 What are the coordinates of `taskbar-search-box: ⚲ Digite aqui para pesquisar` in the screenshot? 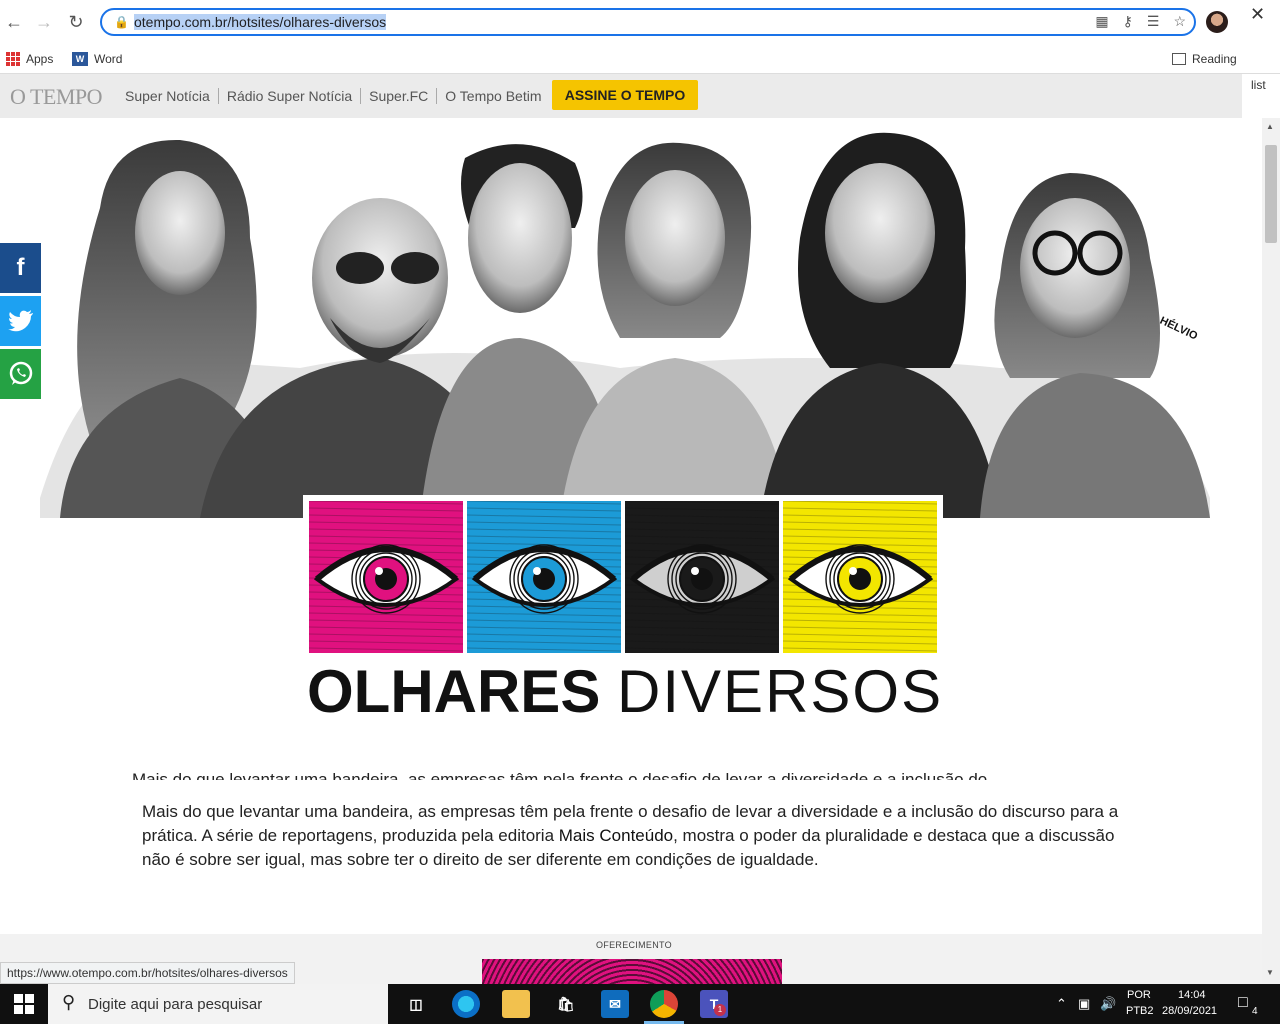 It's located at (218, 1004).